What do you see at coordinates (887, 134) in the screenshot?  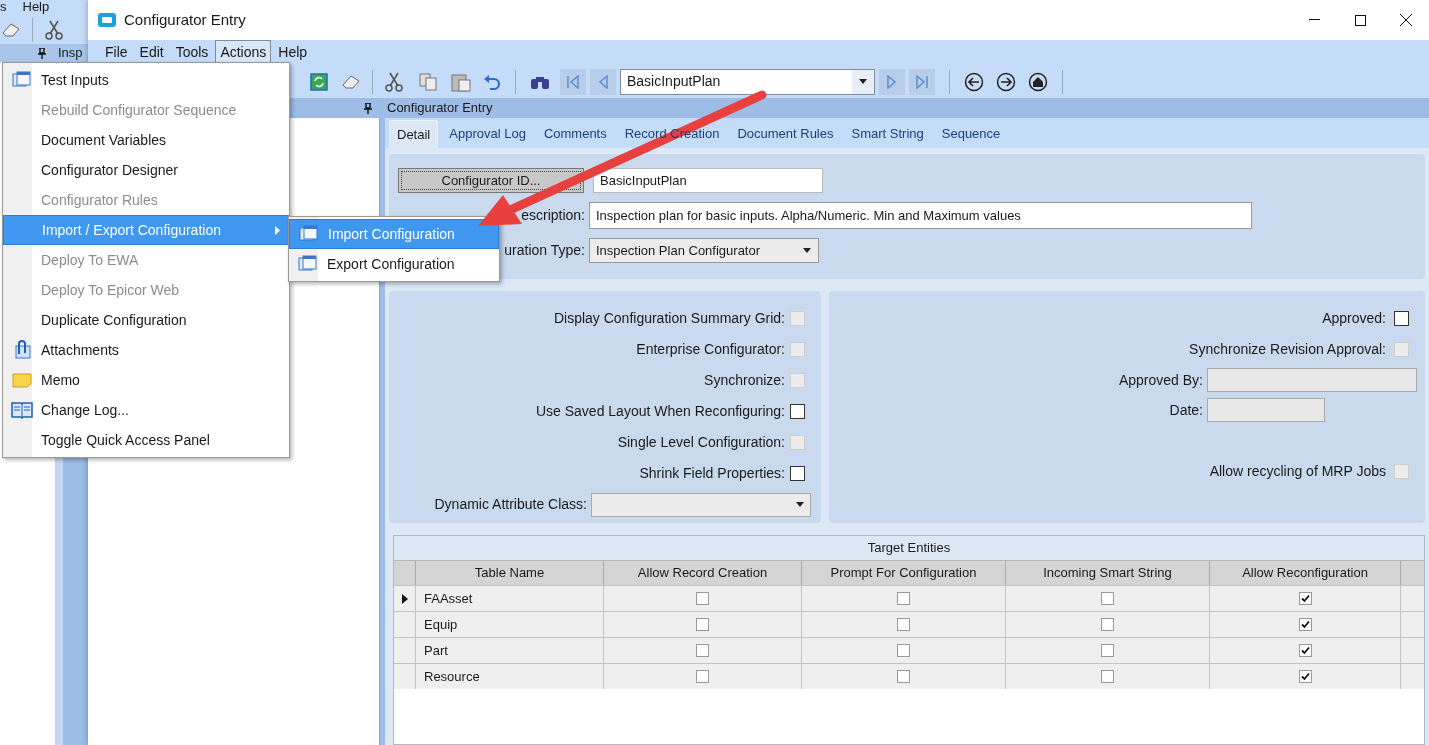 I see `tab: Smart String` at bounding box center [887, 134].